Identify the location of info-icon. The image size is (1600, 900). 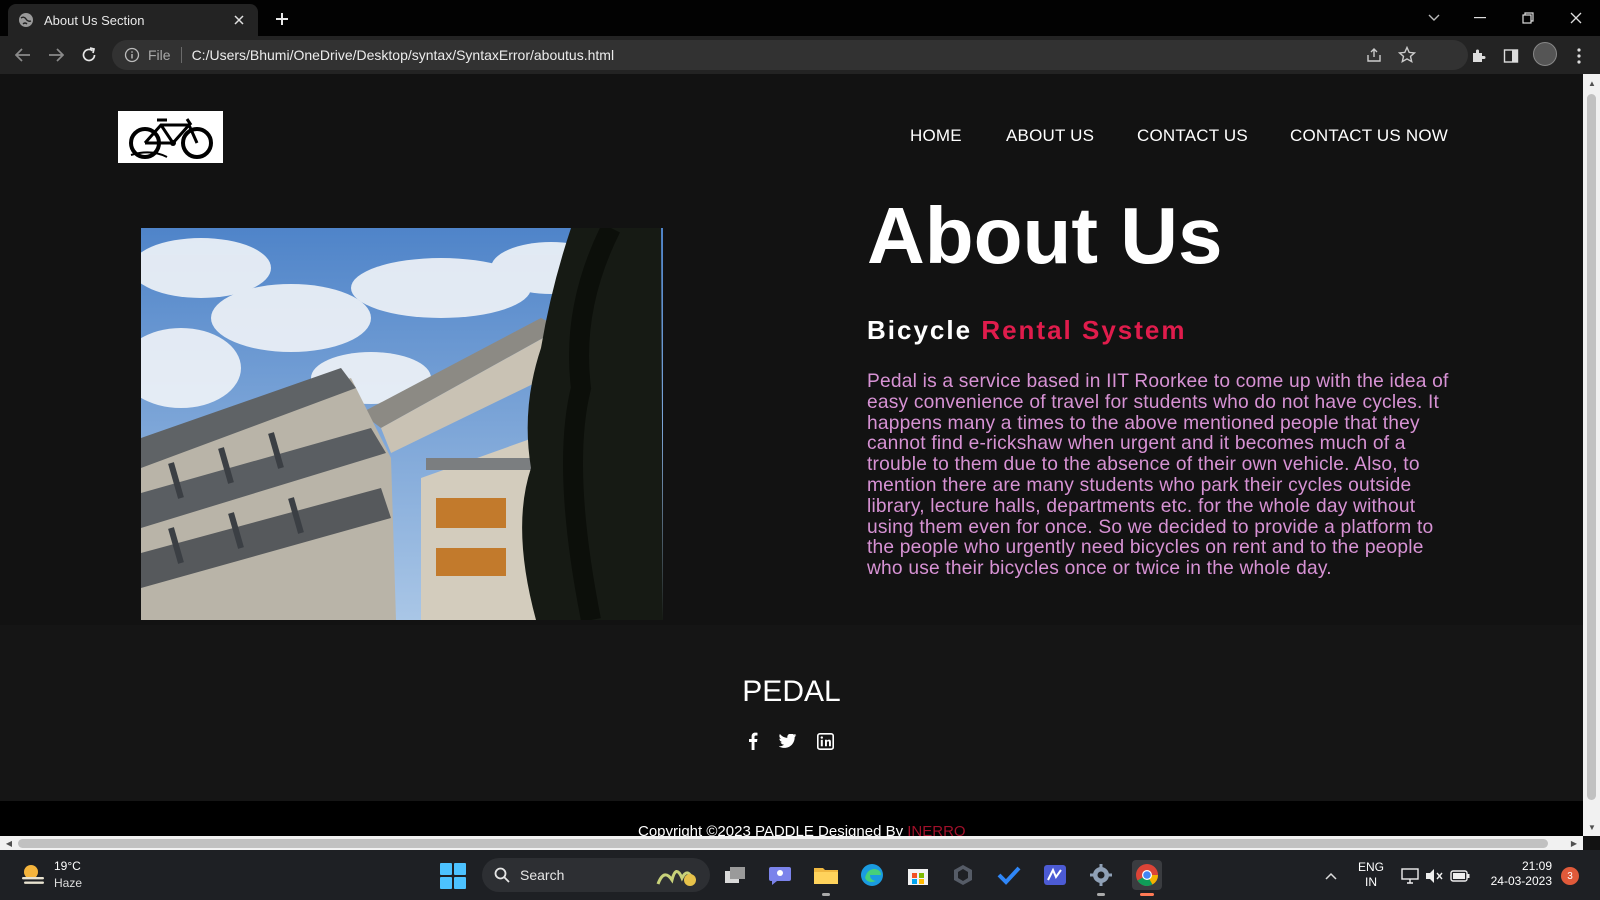
(132, 55).